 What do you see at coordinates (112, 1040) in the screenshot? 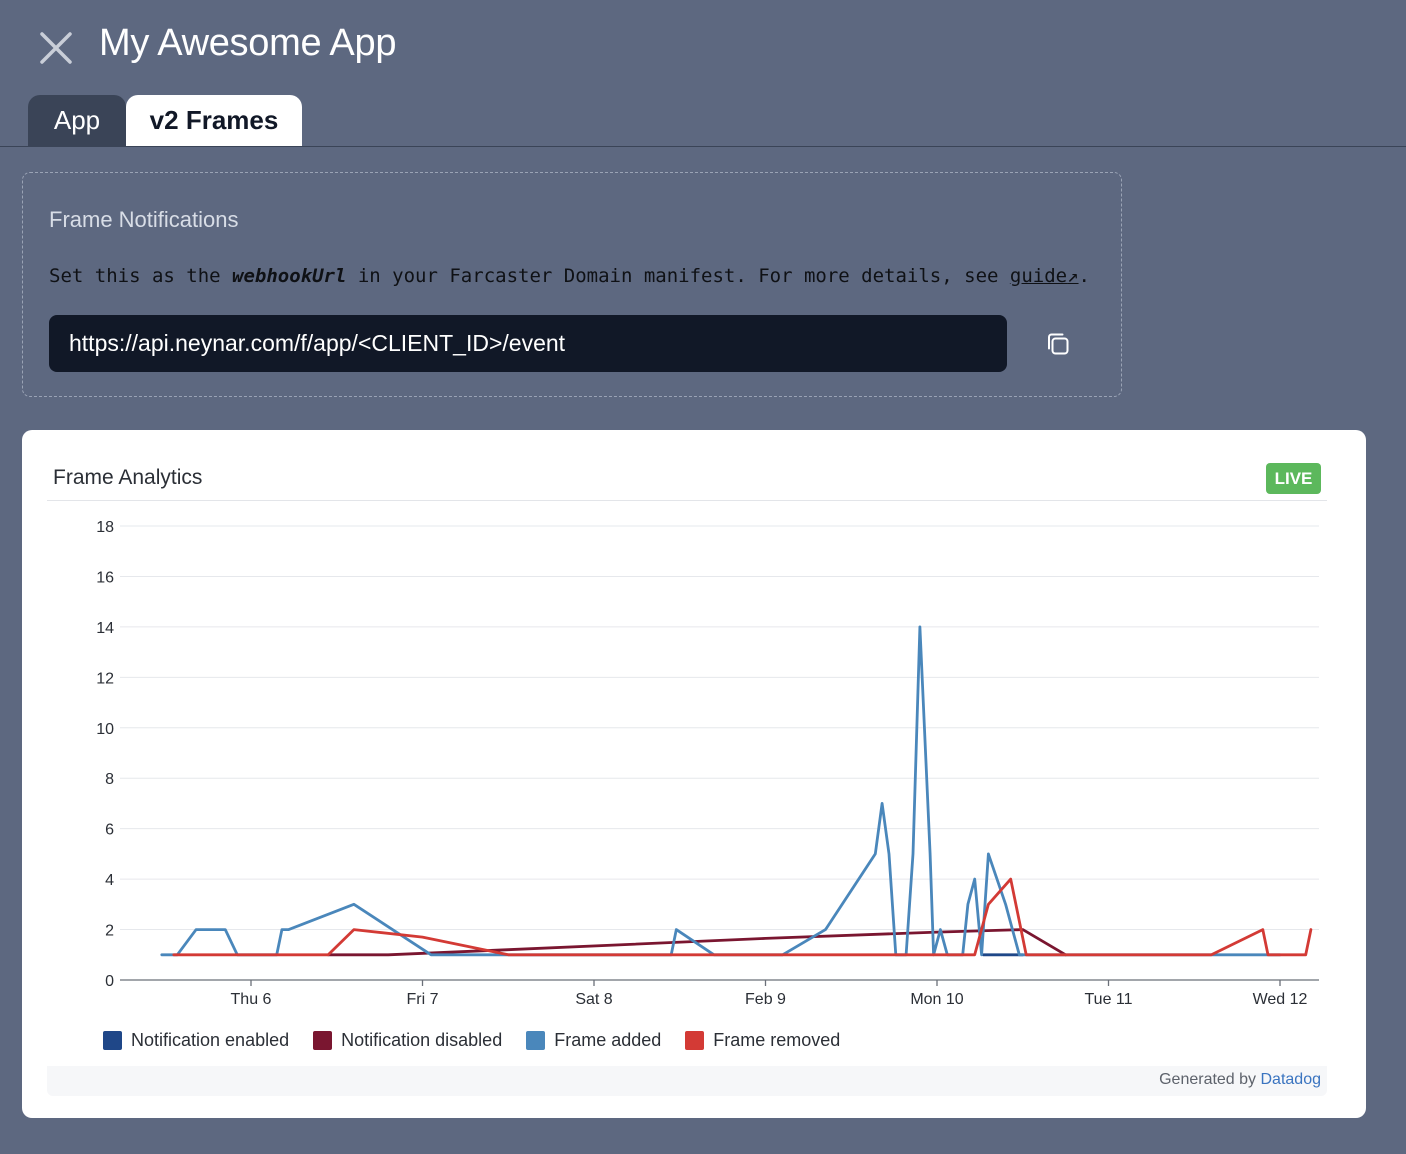
I see `legend-swatch-notification-enabled` at bounding box center [112, 1040].